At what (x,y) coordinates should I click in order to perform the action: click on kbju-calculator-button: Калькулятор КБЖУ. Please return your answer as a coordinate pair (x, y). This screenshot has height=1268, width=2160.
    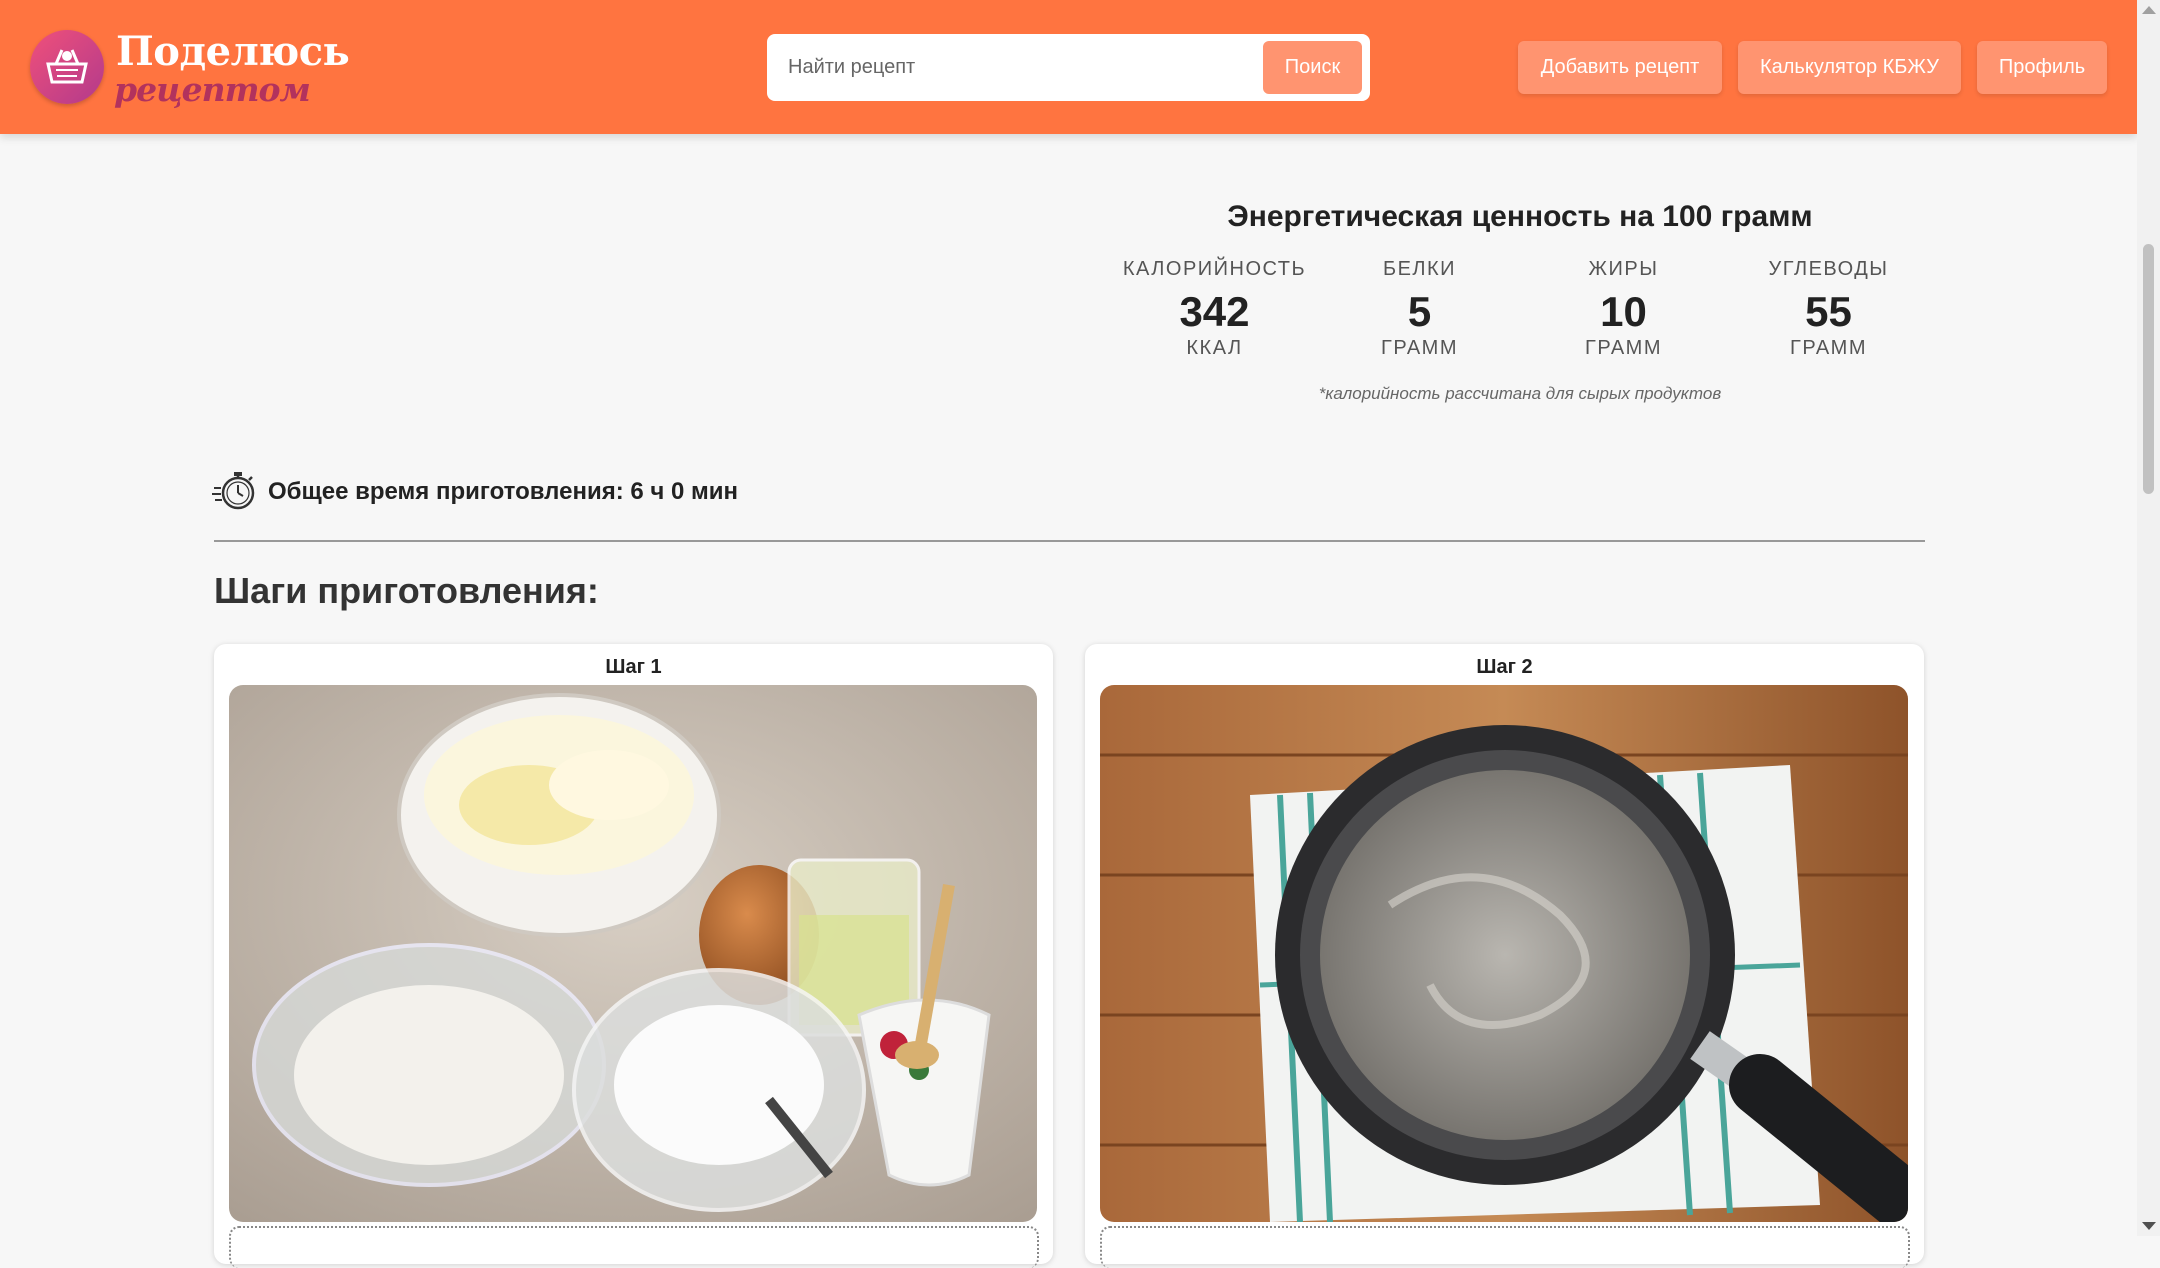
    Looking at the image, I should click on (1849, 67).